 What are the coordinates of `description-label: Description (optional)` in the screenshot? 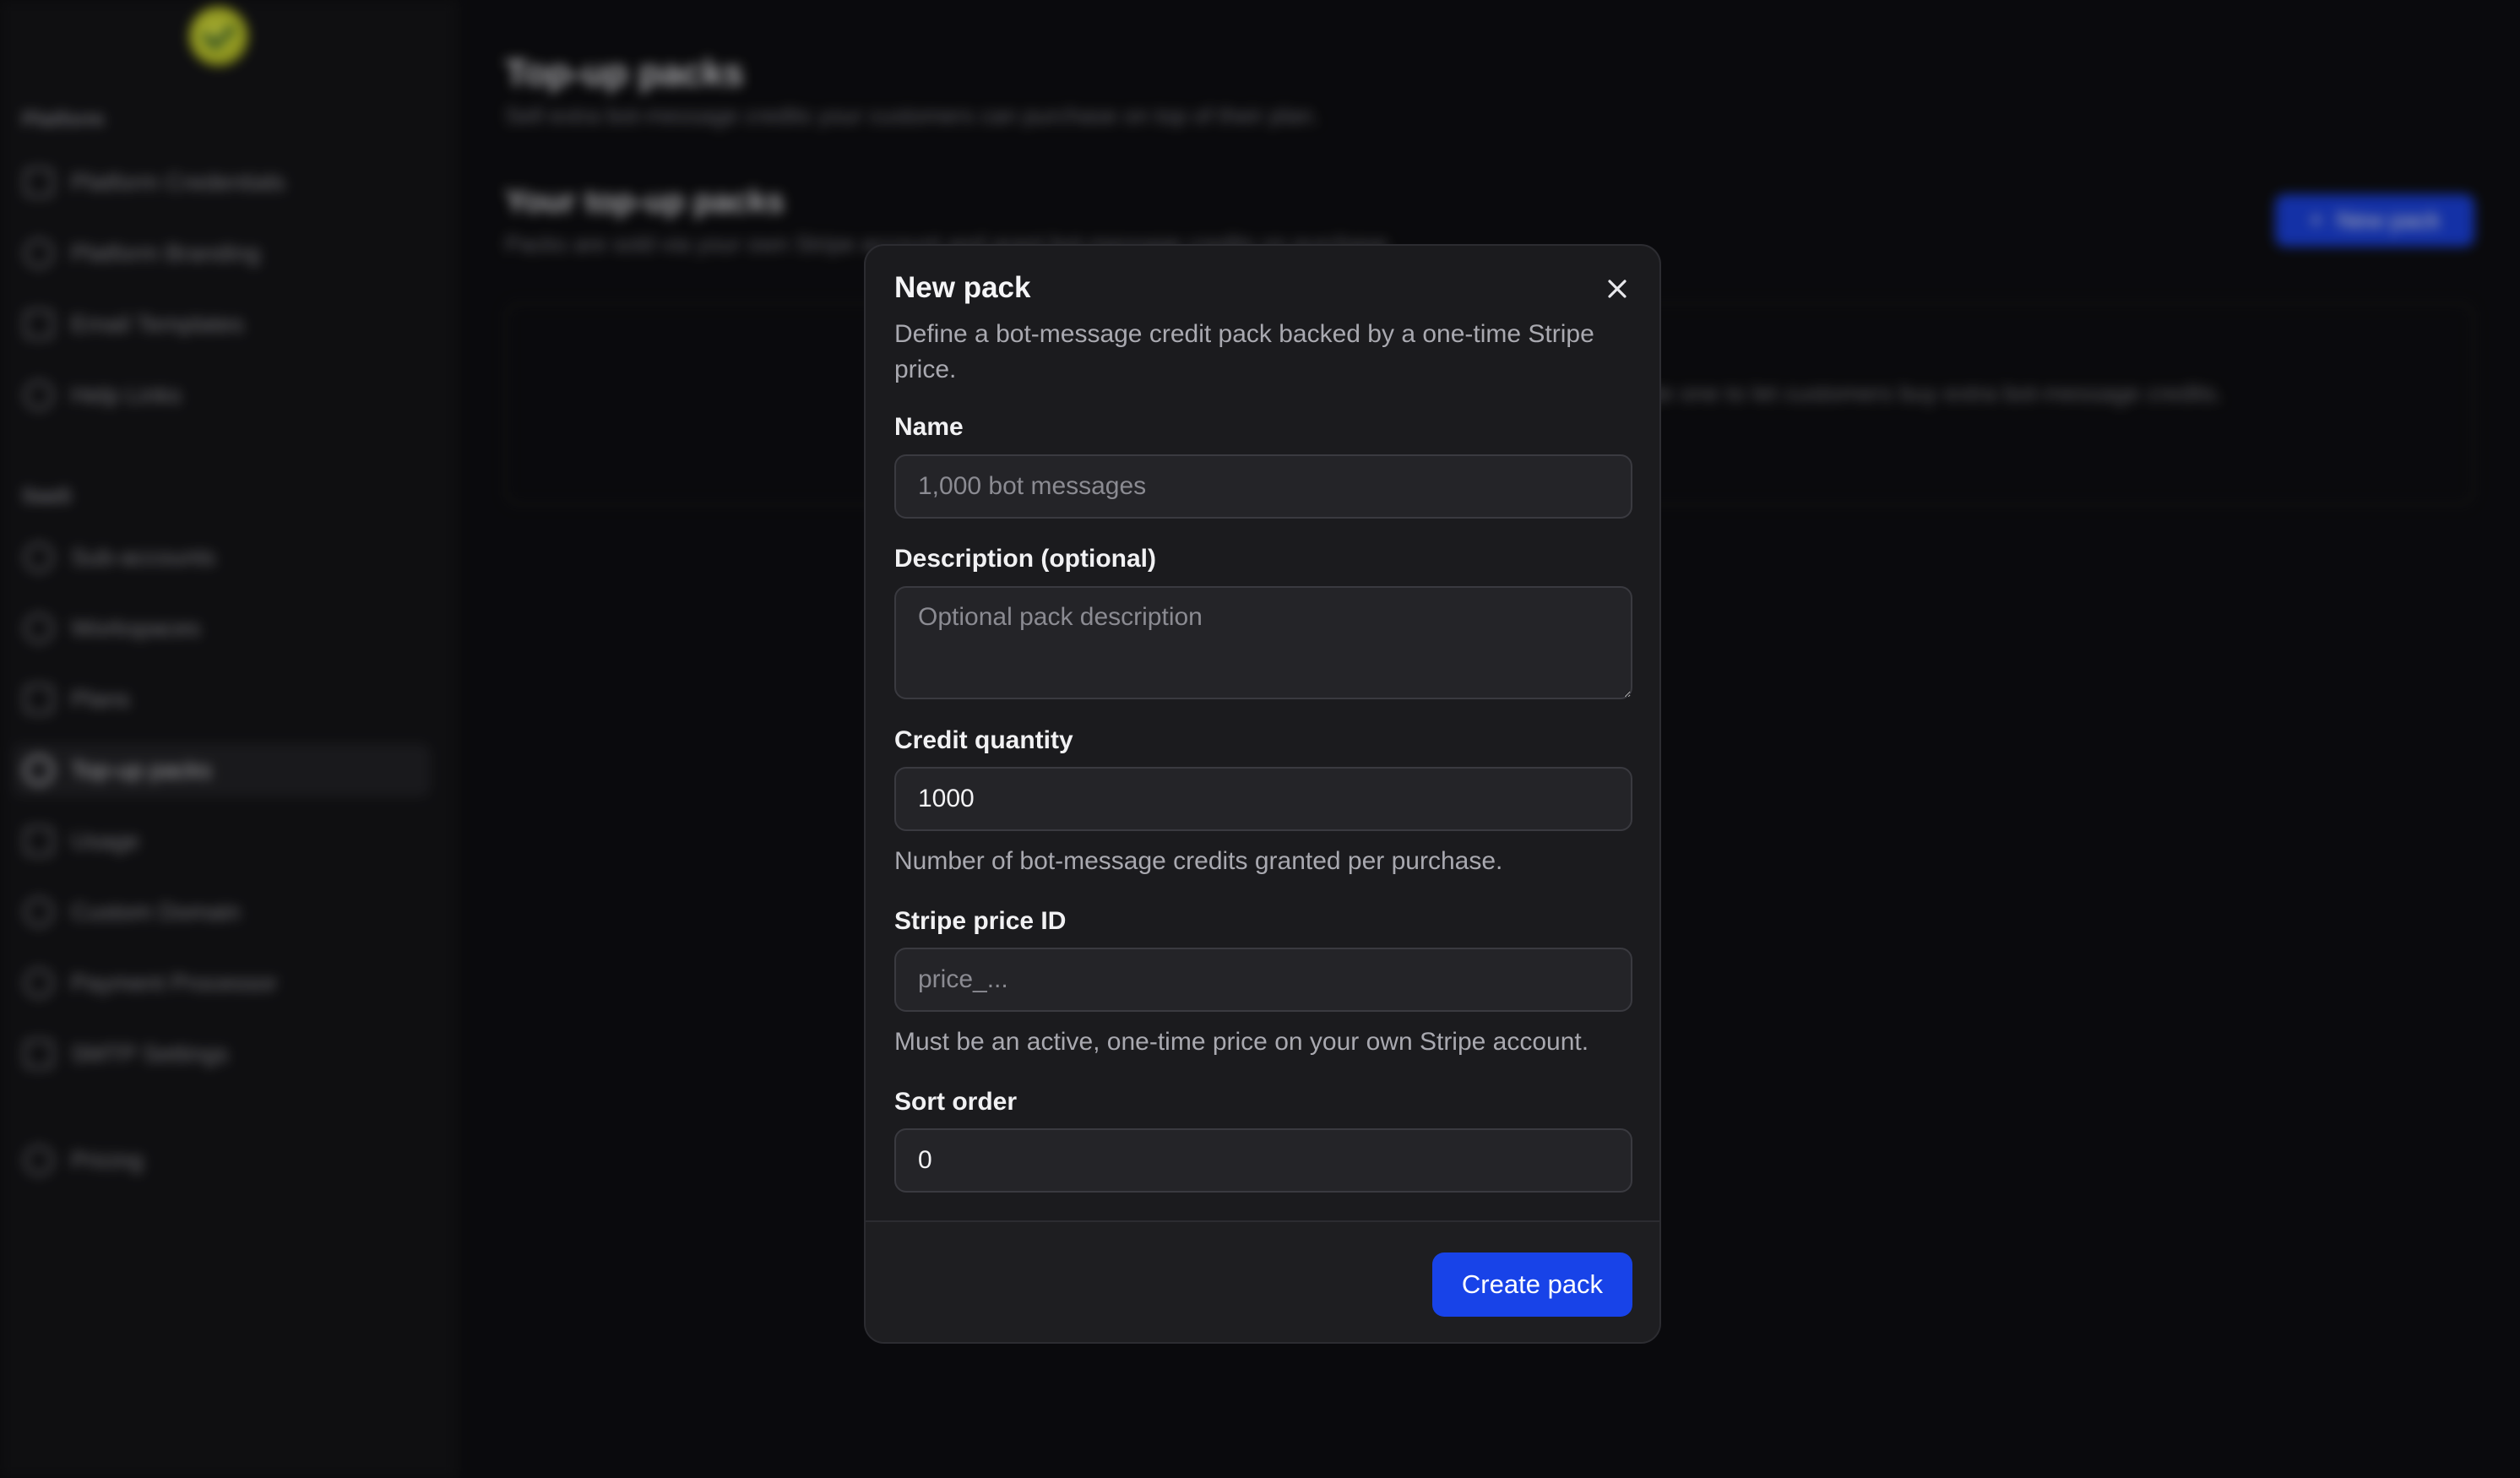 It's located at (1025, 559).